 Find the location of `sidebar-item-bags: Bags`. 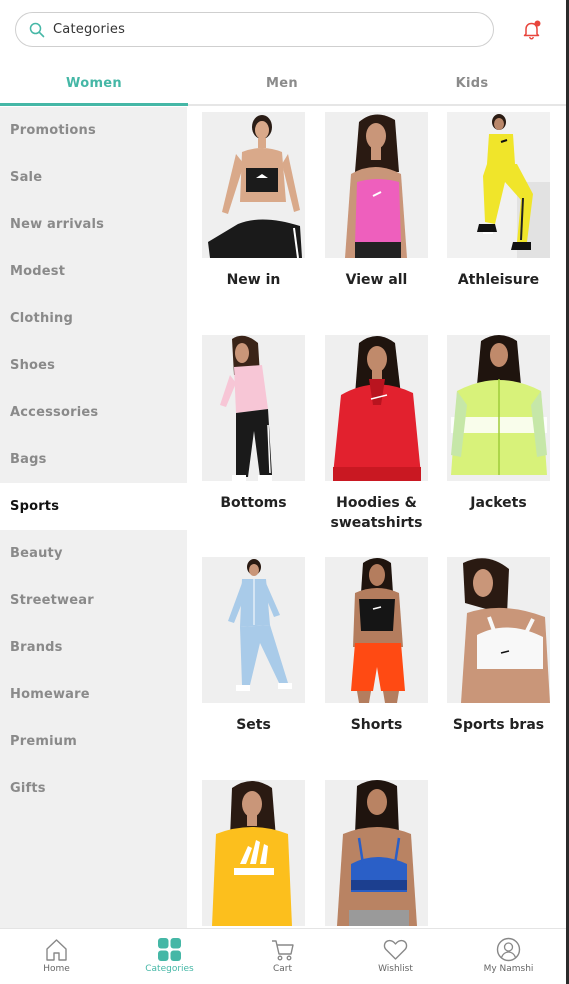

sidebar-item-bags: Bags is located at coordinates (93, 459).